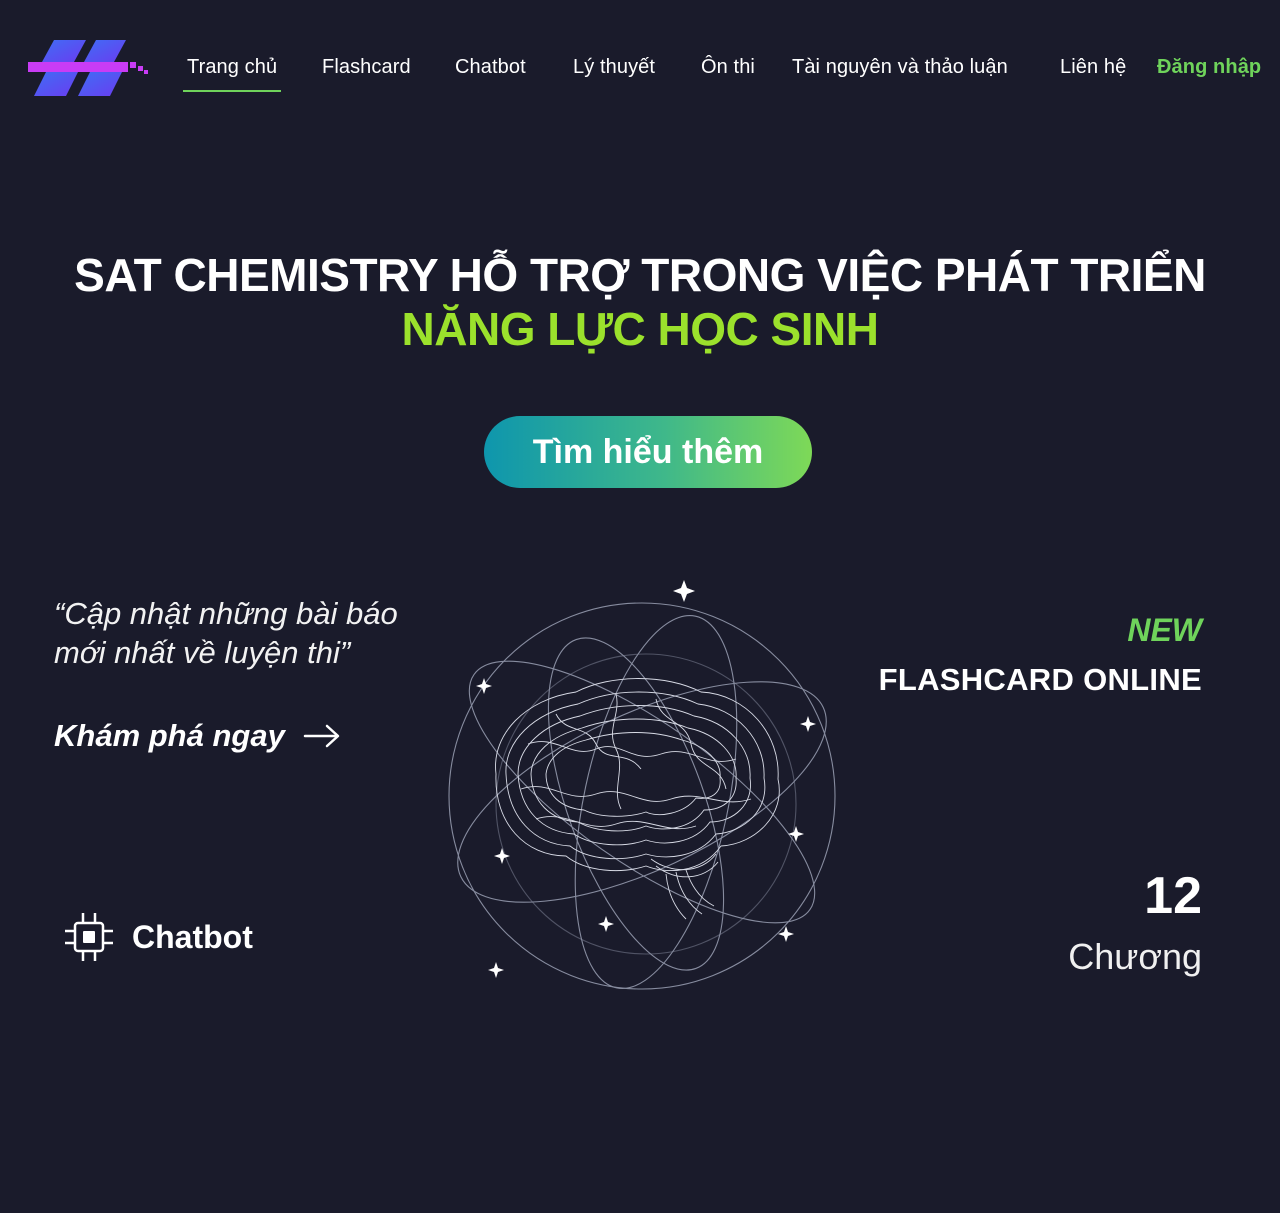 The height and width of the screenshot is (1213, 1280). Describe the element at coordinates (192, 936) in the screenshot. I see `chatbot-label: Chatbot` at that location.